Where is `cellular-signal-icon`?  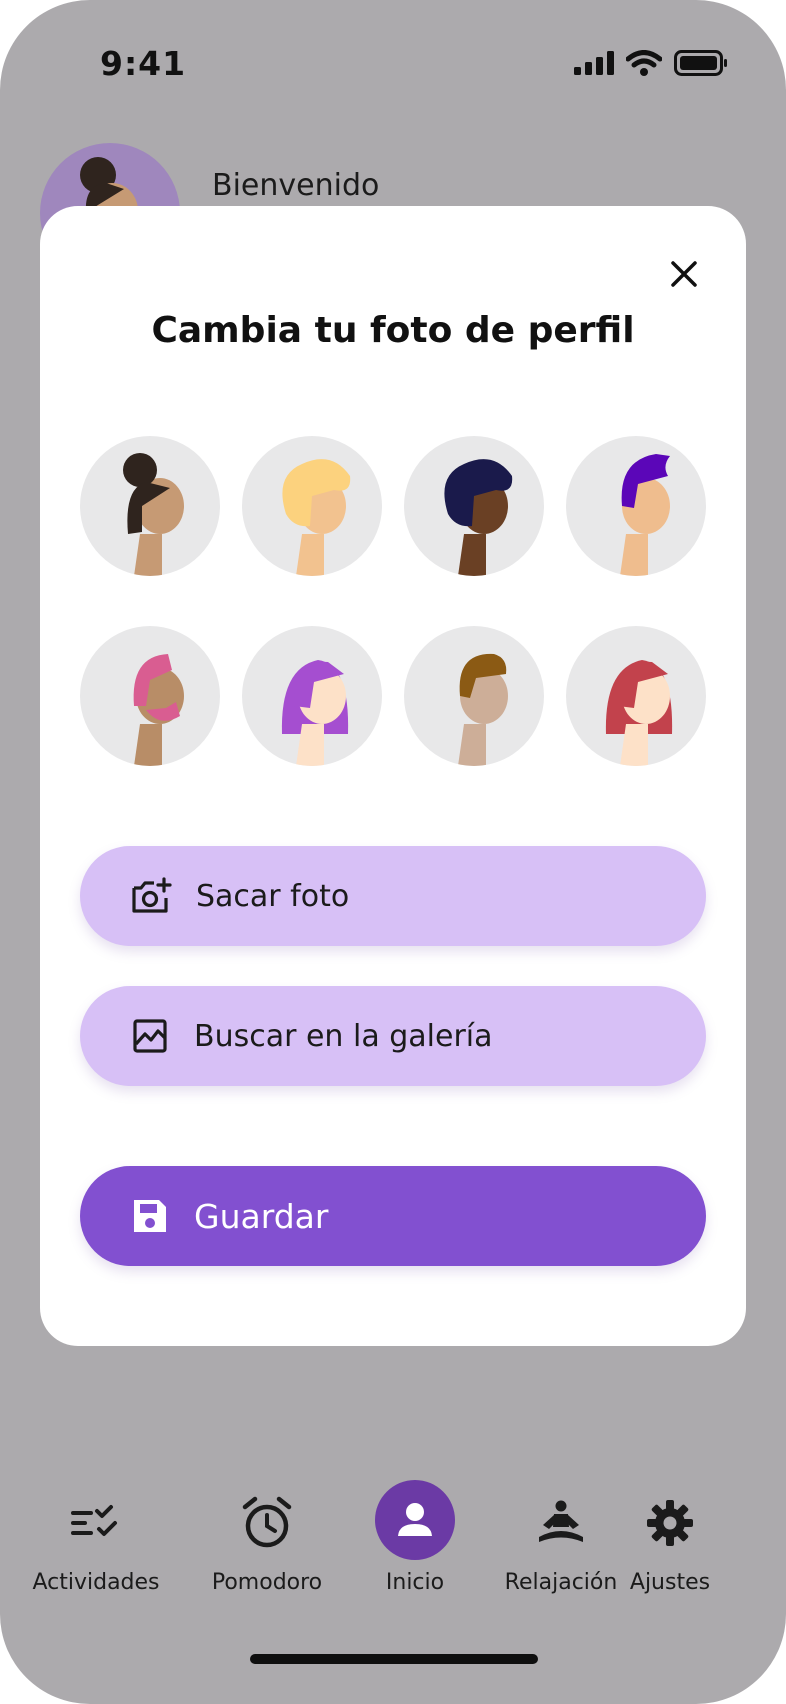 cellular-signal-icon is located at coordinates (594, 63).